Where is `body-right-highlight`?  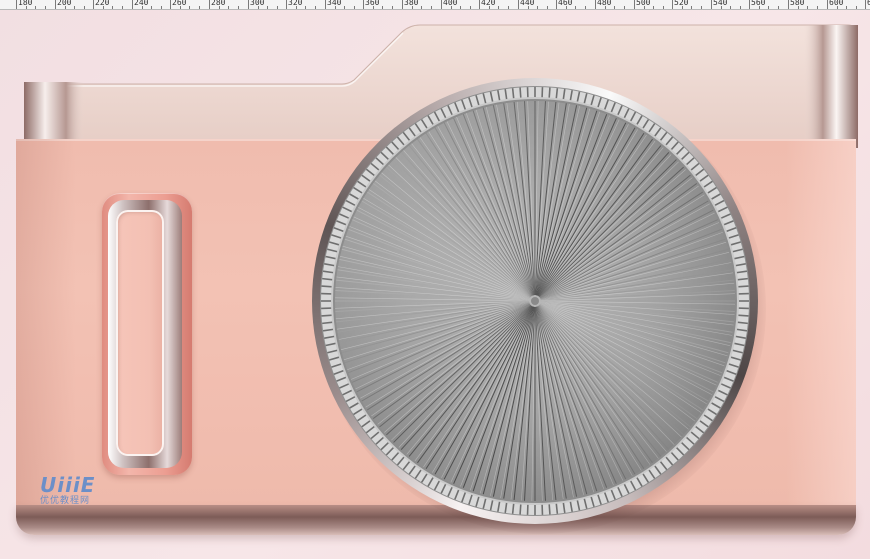 body-right-highlight is located at coordinates (821, 325).